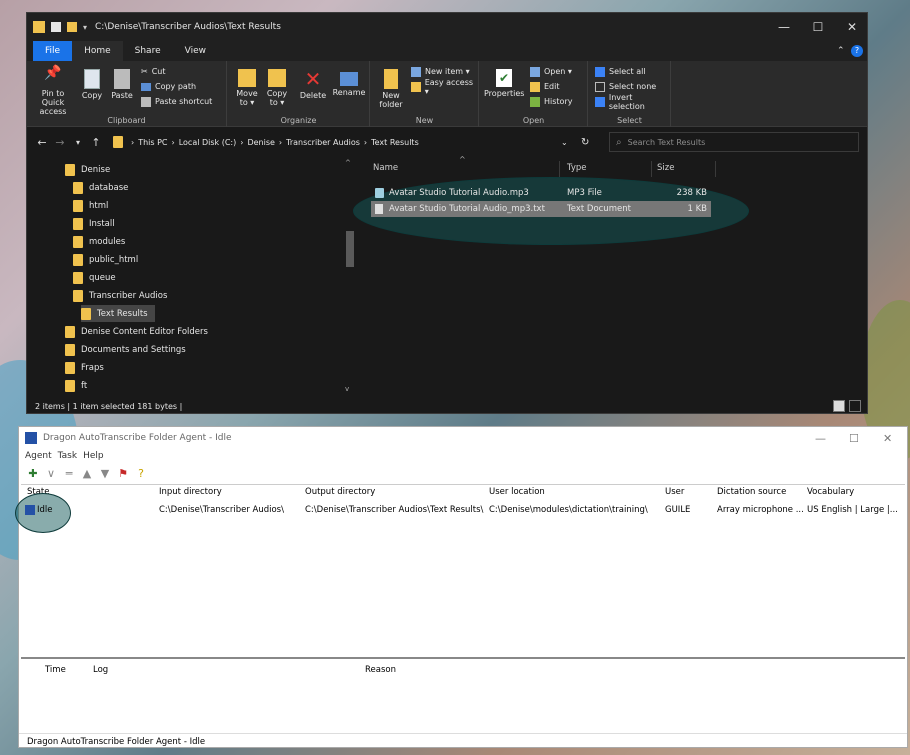  What do you see at coordinates (313, 84) in the screenshot?
I see `delete-button: ✕ Delete` at bounding box center [313, 84].